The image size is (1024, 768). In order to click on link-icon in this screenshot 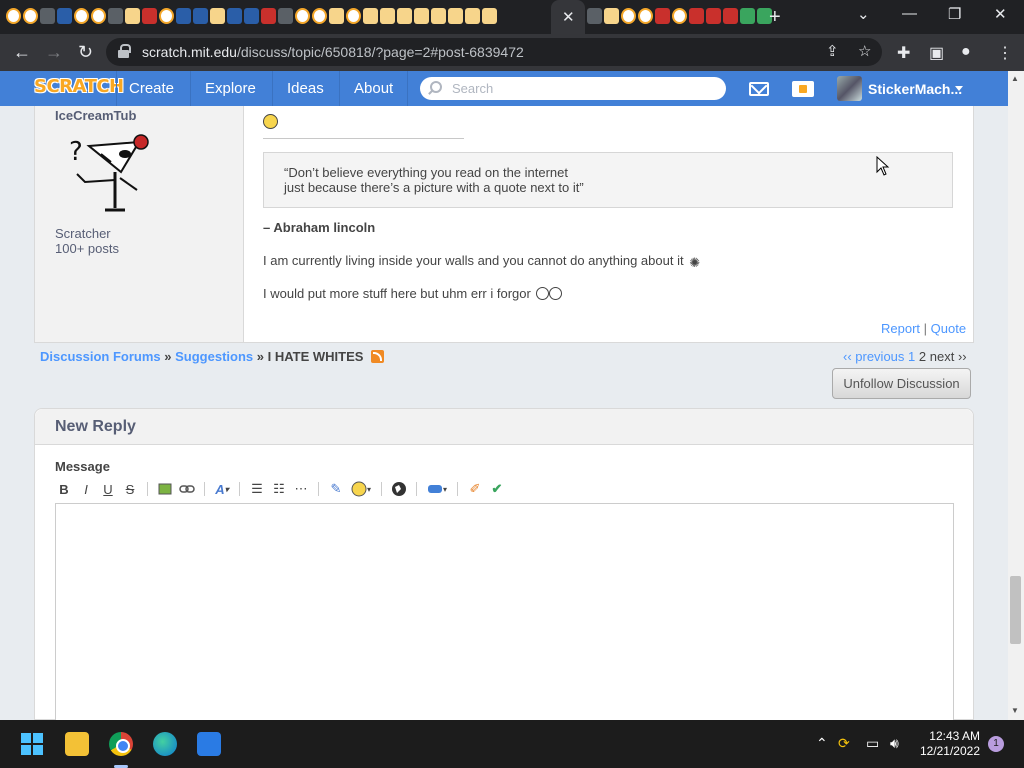, I will do `click(187, 489)`.